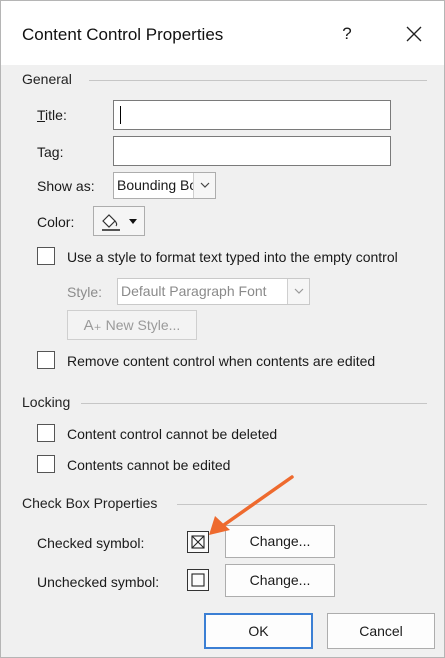 The image size is (445, 658). I want to click on title-bar: Content Control Properties ?, so click(222, 33).